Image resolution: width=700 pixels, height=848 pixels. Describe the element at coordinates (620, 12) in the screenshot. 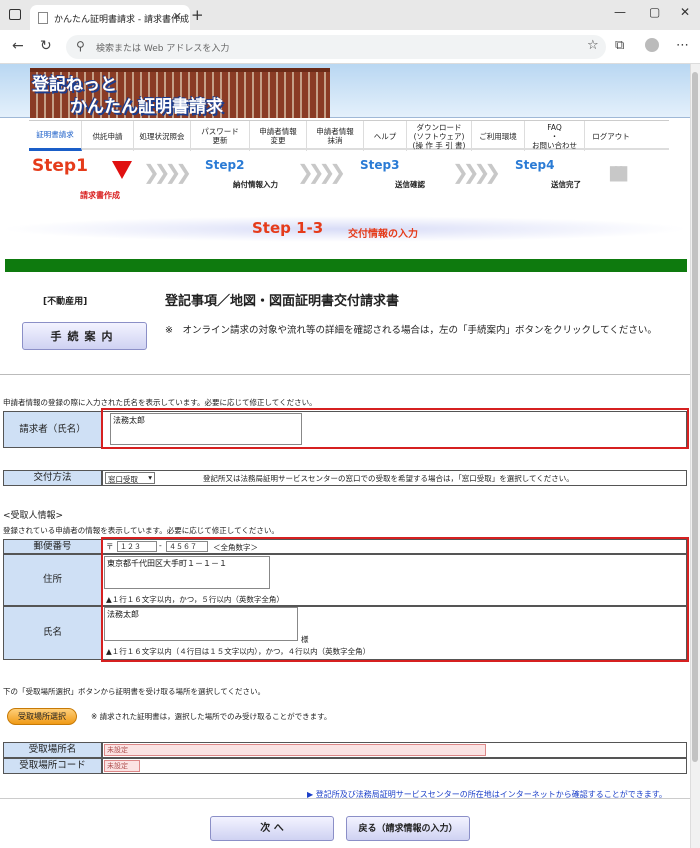

I see `minimize-icon: —` at that location.